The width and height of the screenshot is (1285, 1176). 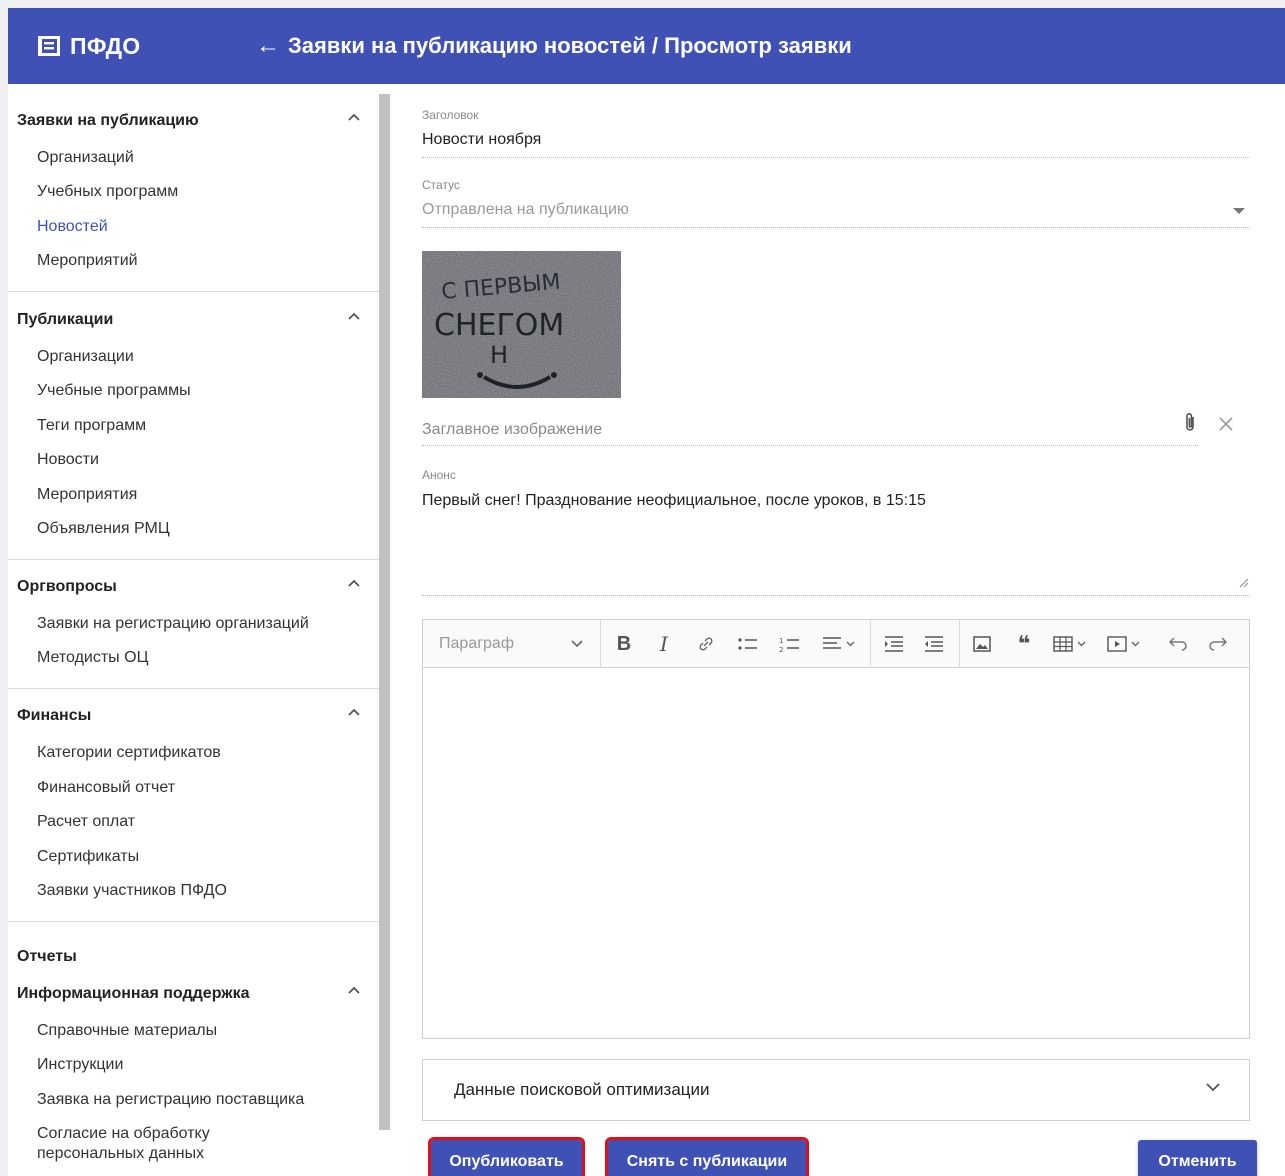 What do you see at coordinates (54, 716) in the screenshot?
I see `sidebar-section-finance: Финансы` at bounding box center [54, 716].